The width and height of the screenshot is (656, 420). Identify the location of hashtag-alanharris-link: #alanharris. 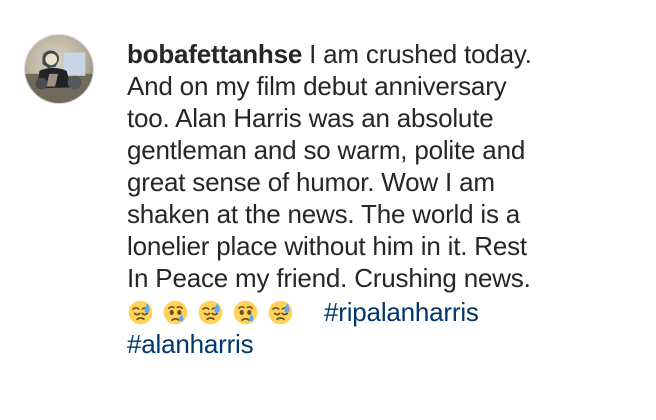
(190, 344).